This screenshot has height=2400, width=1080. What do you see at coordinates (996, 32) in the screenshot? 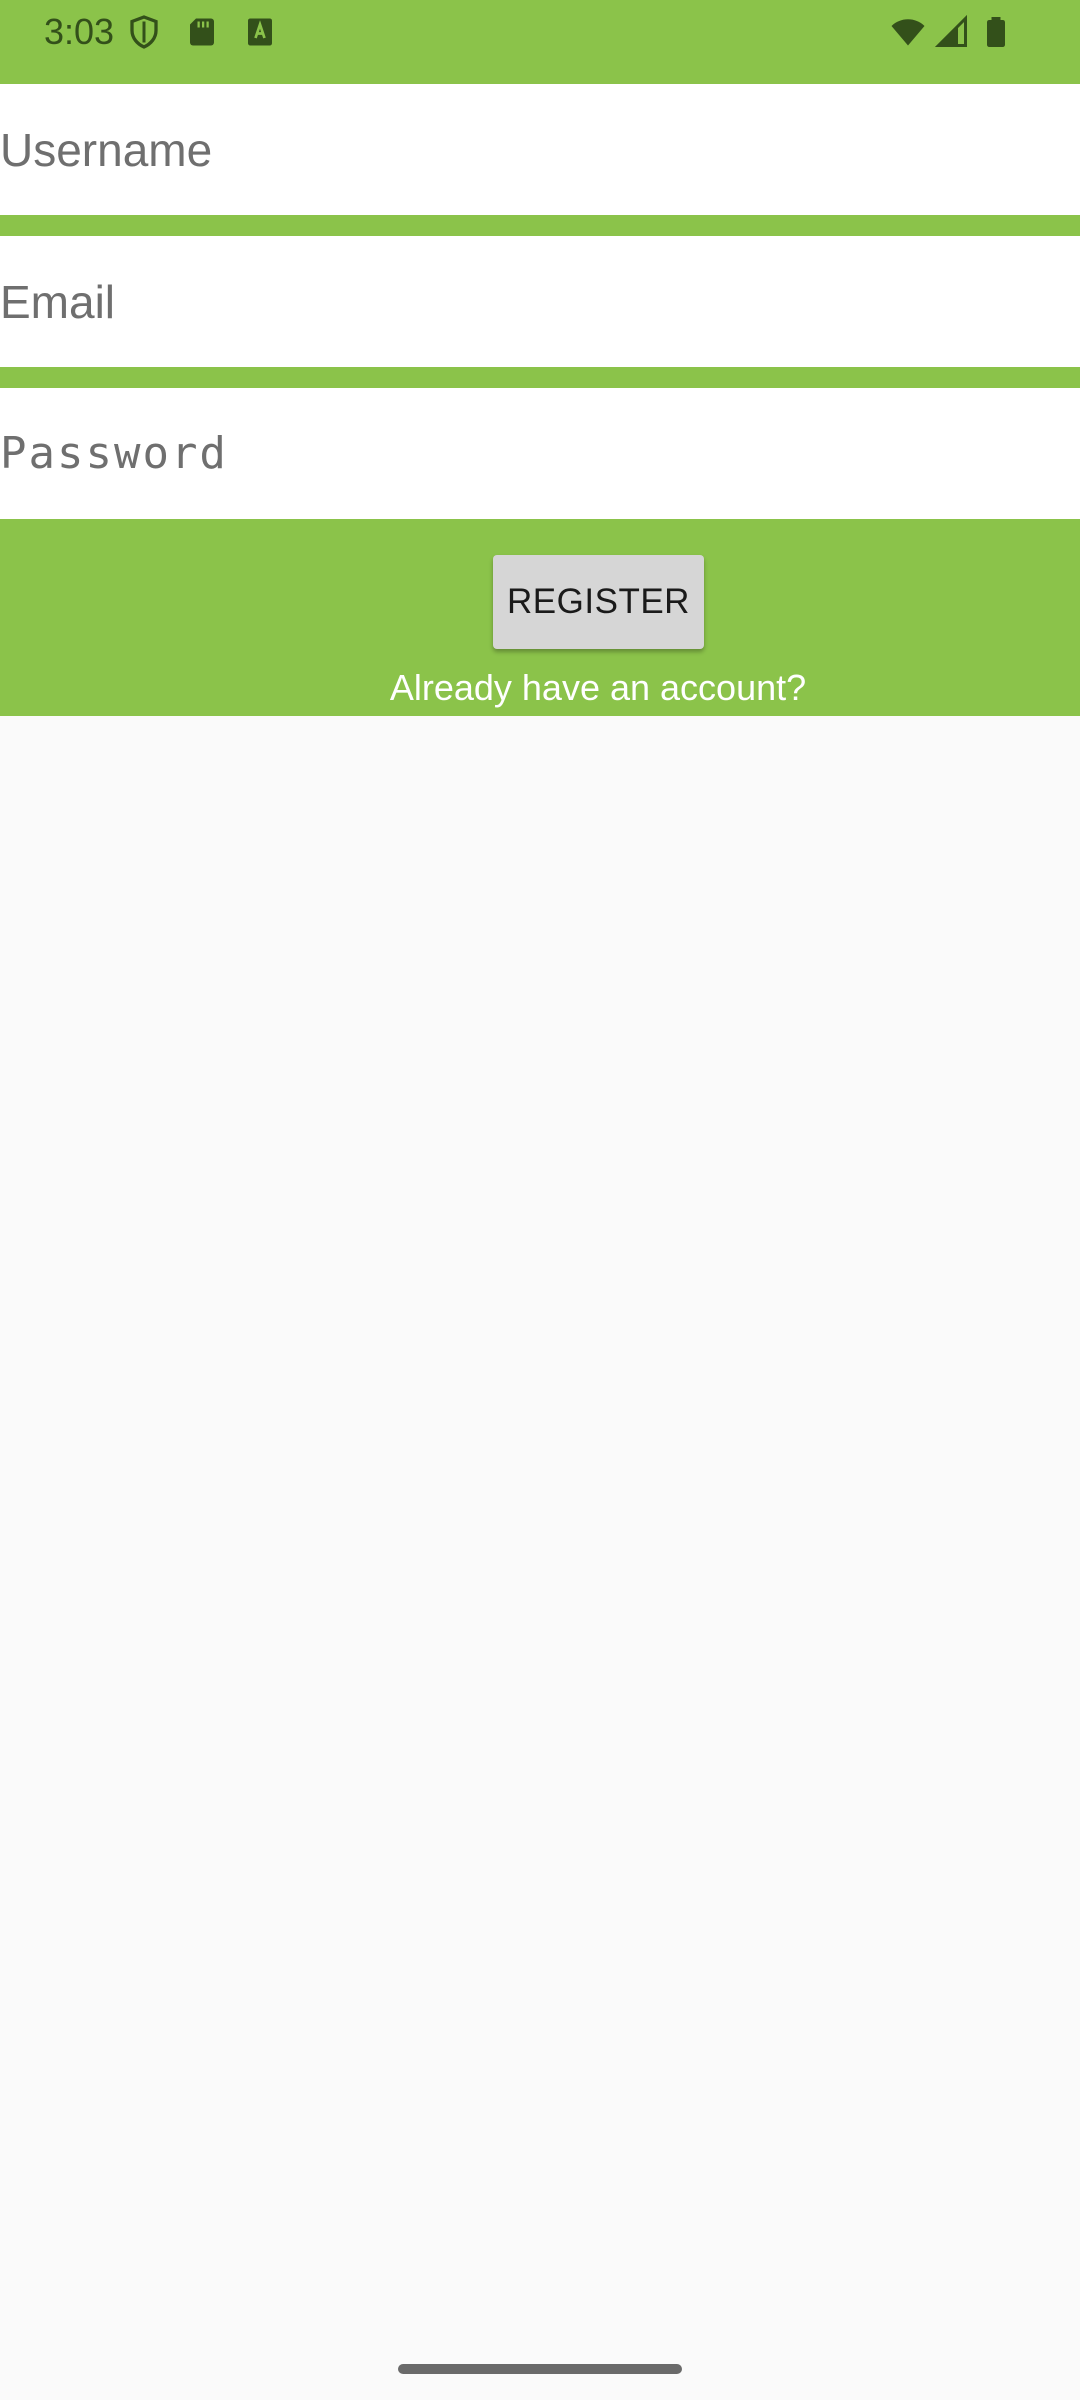
I see `battery-icon` at bounding box center [996, 32].